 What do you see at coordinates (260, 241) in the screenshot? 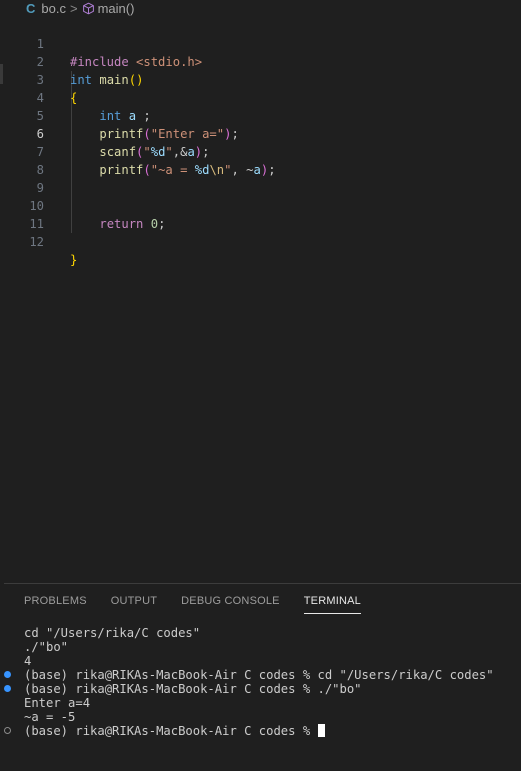
I see `code-line-12: 12 }` at bounding box center [260, 241].